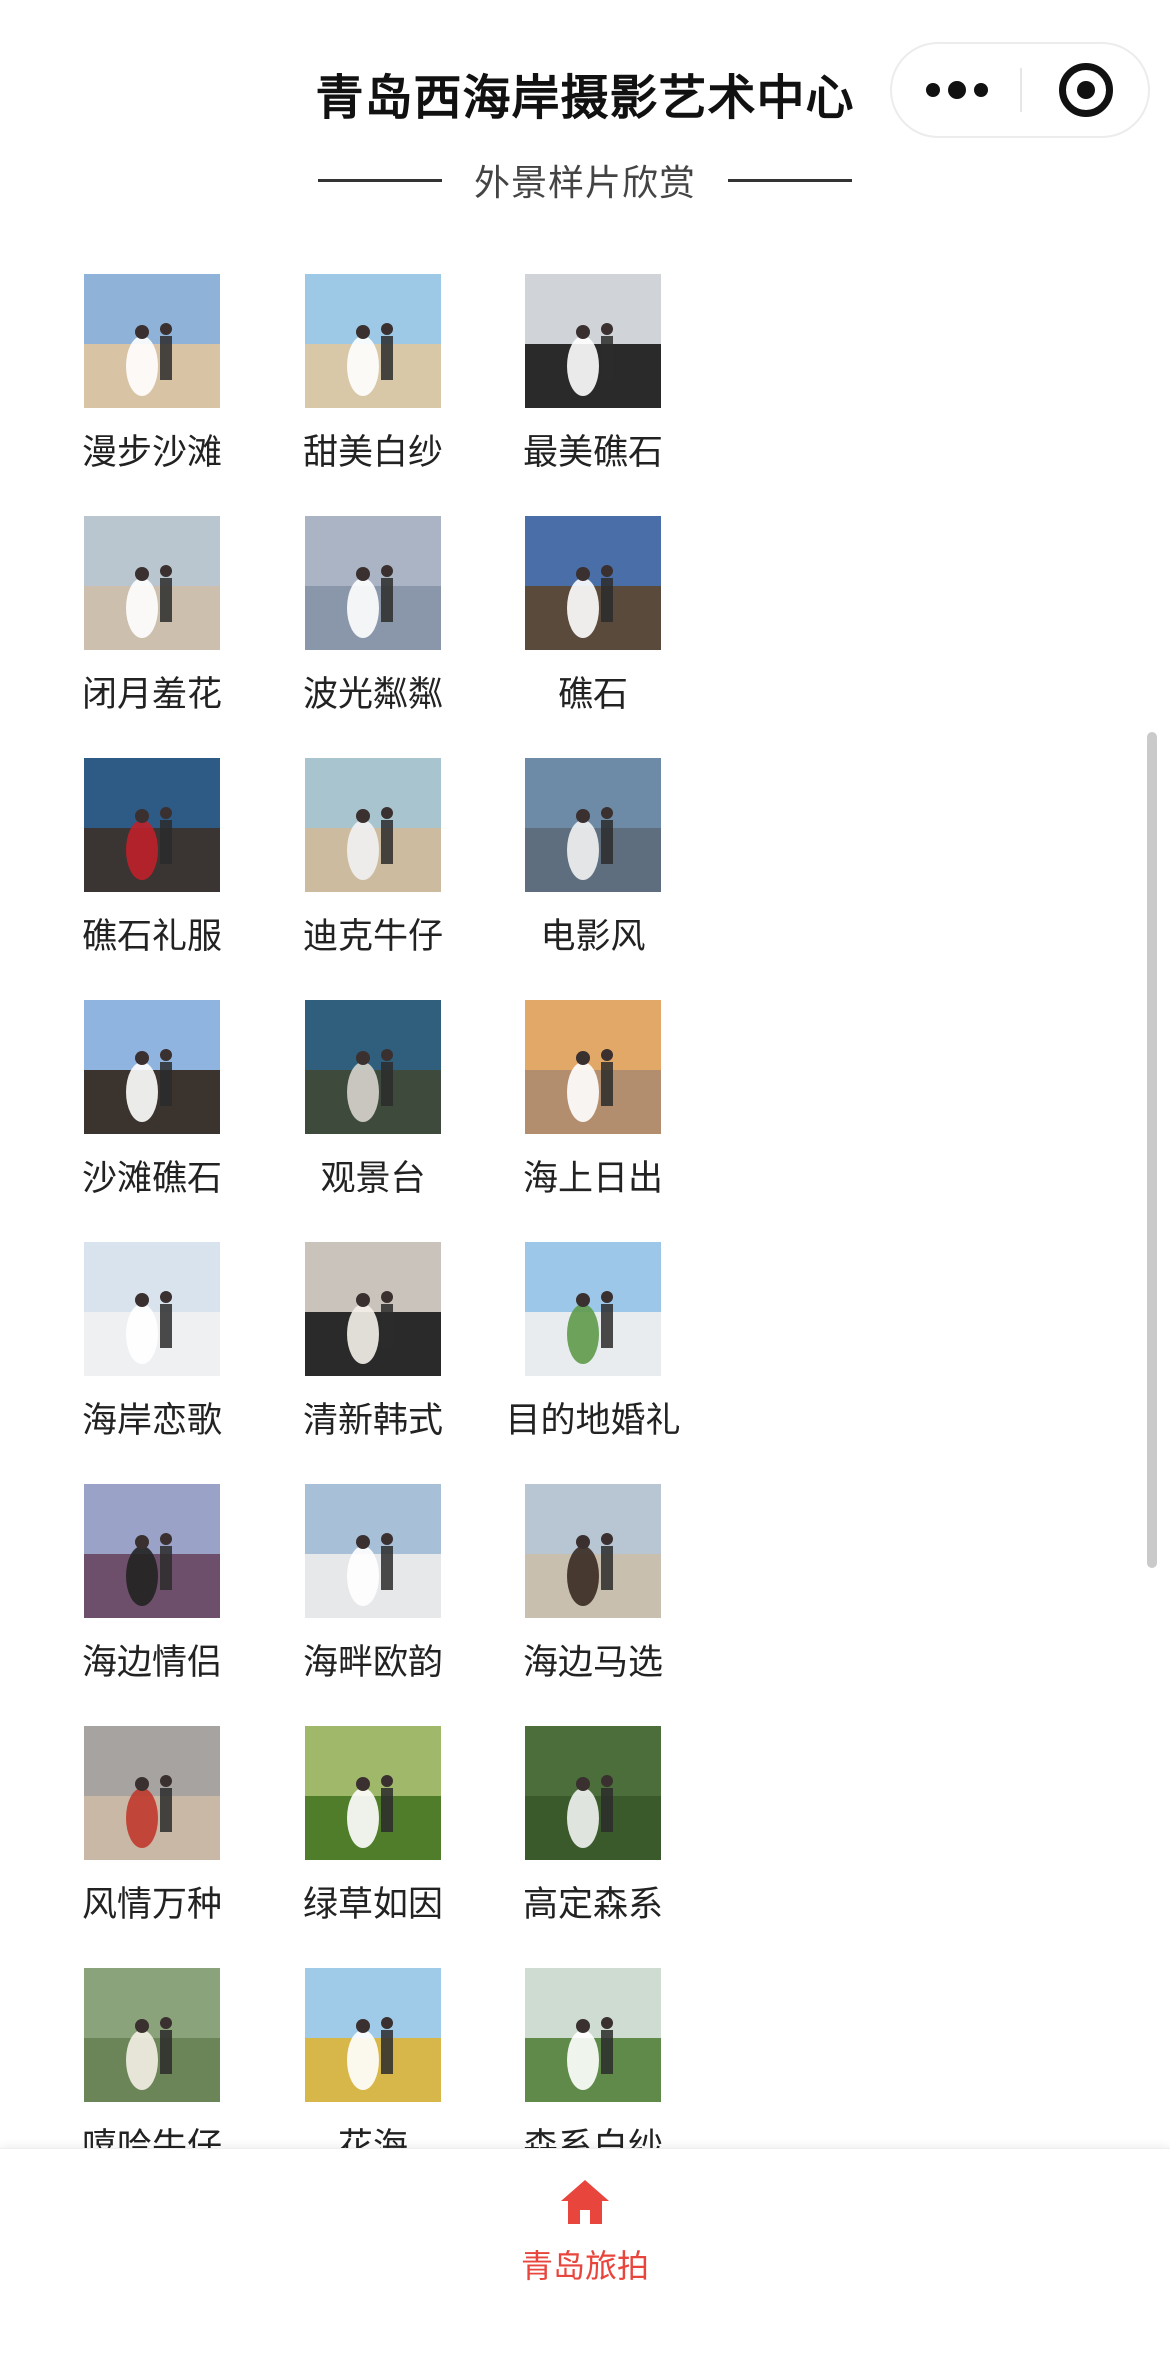  I want to click on gallery-item: 目的地婚礼, so click(590, 1340).